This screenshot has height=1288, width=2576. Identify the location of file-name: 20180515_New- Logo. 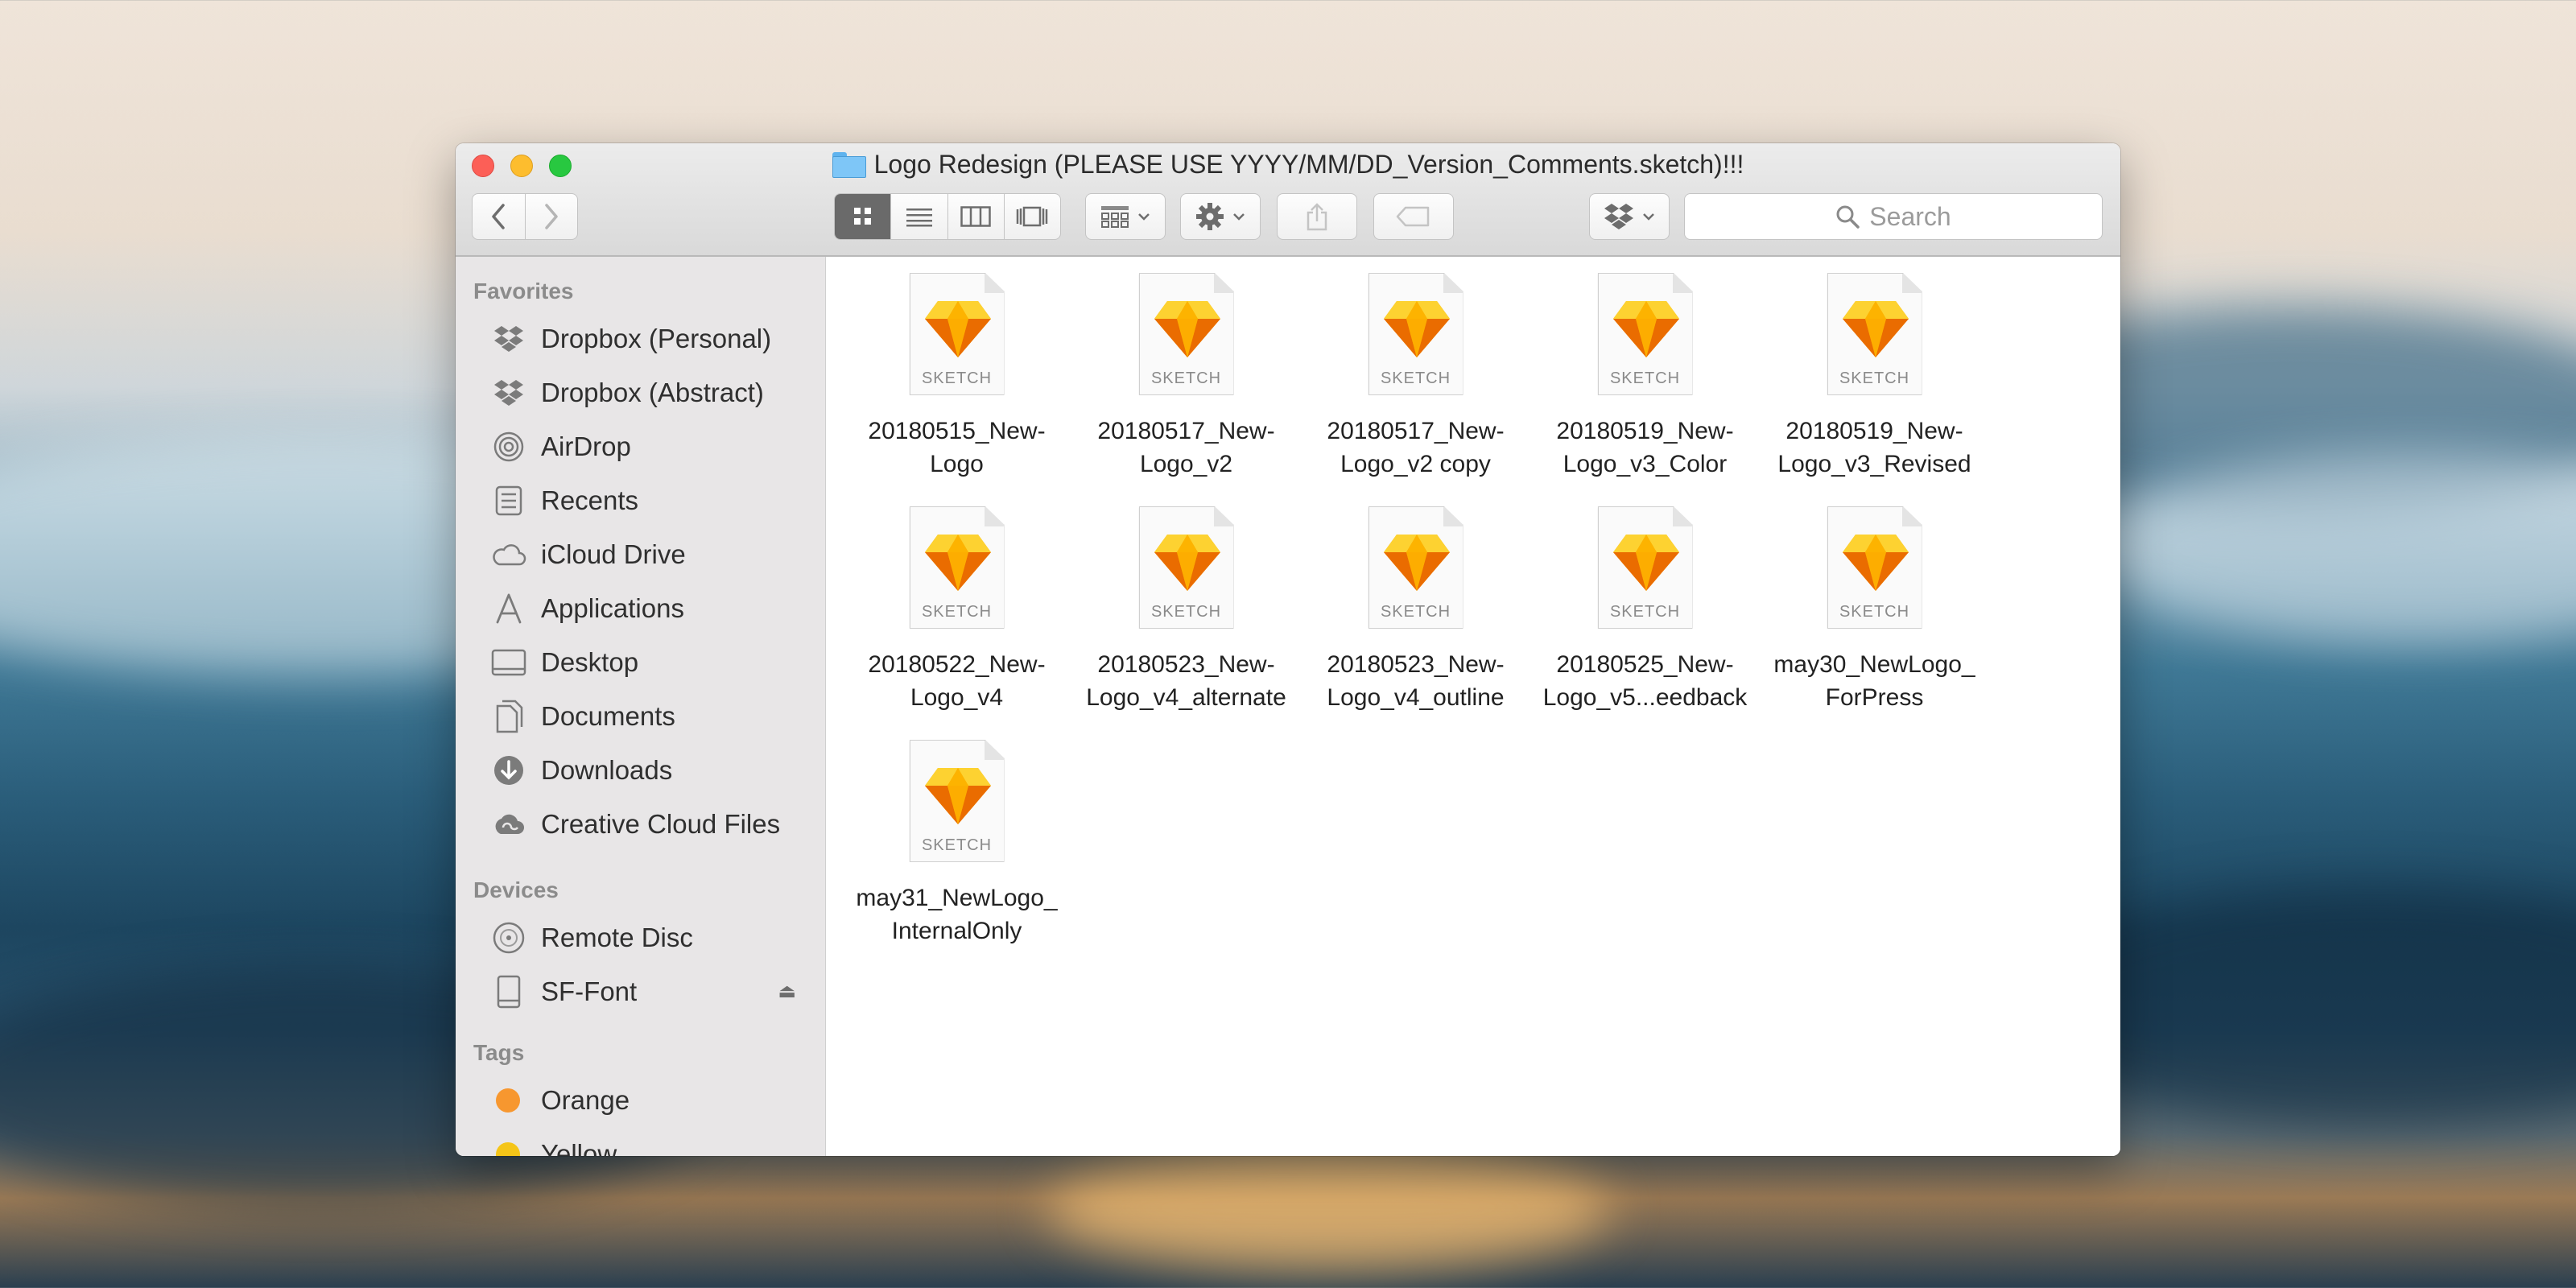
(957, 448).